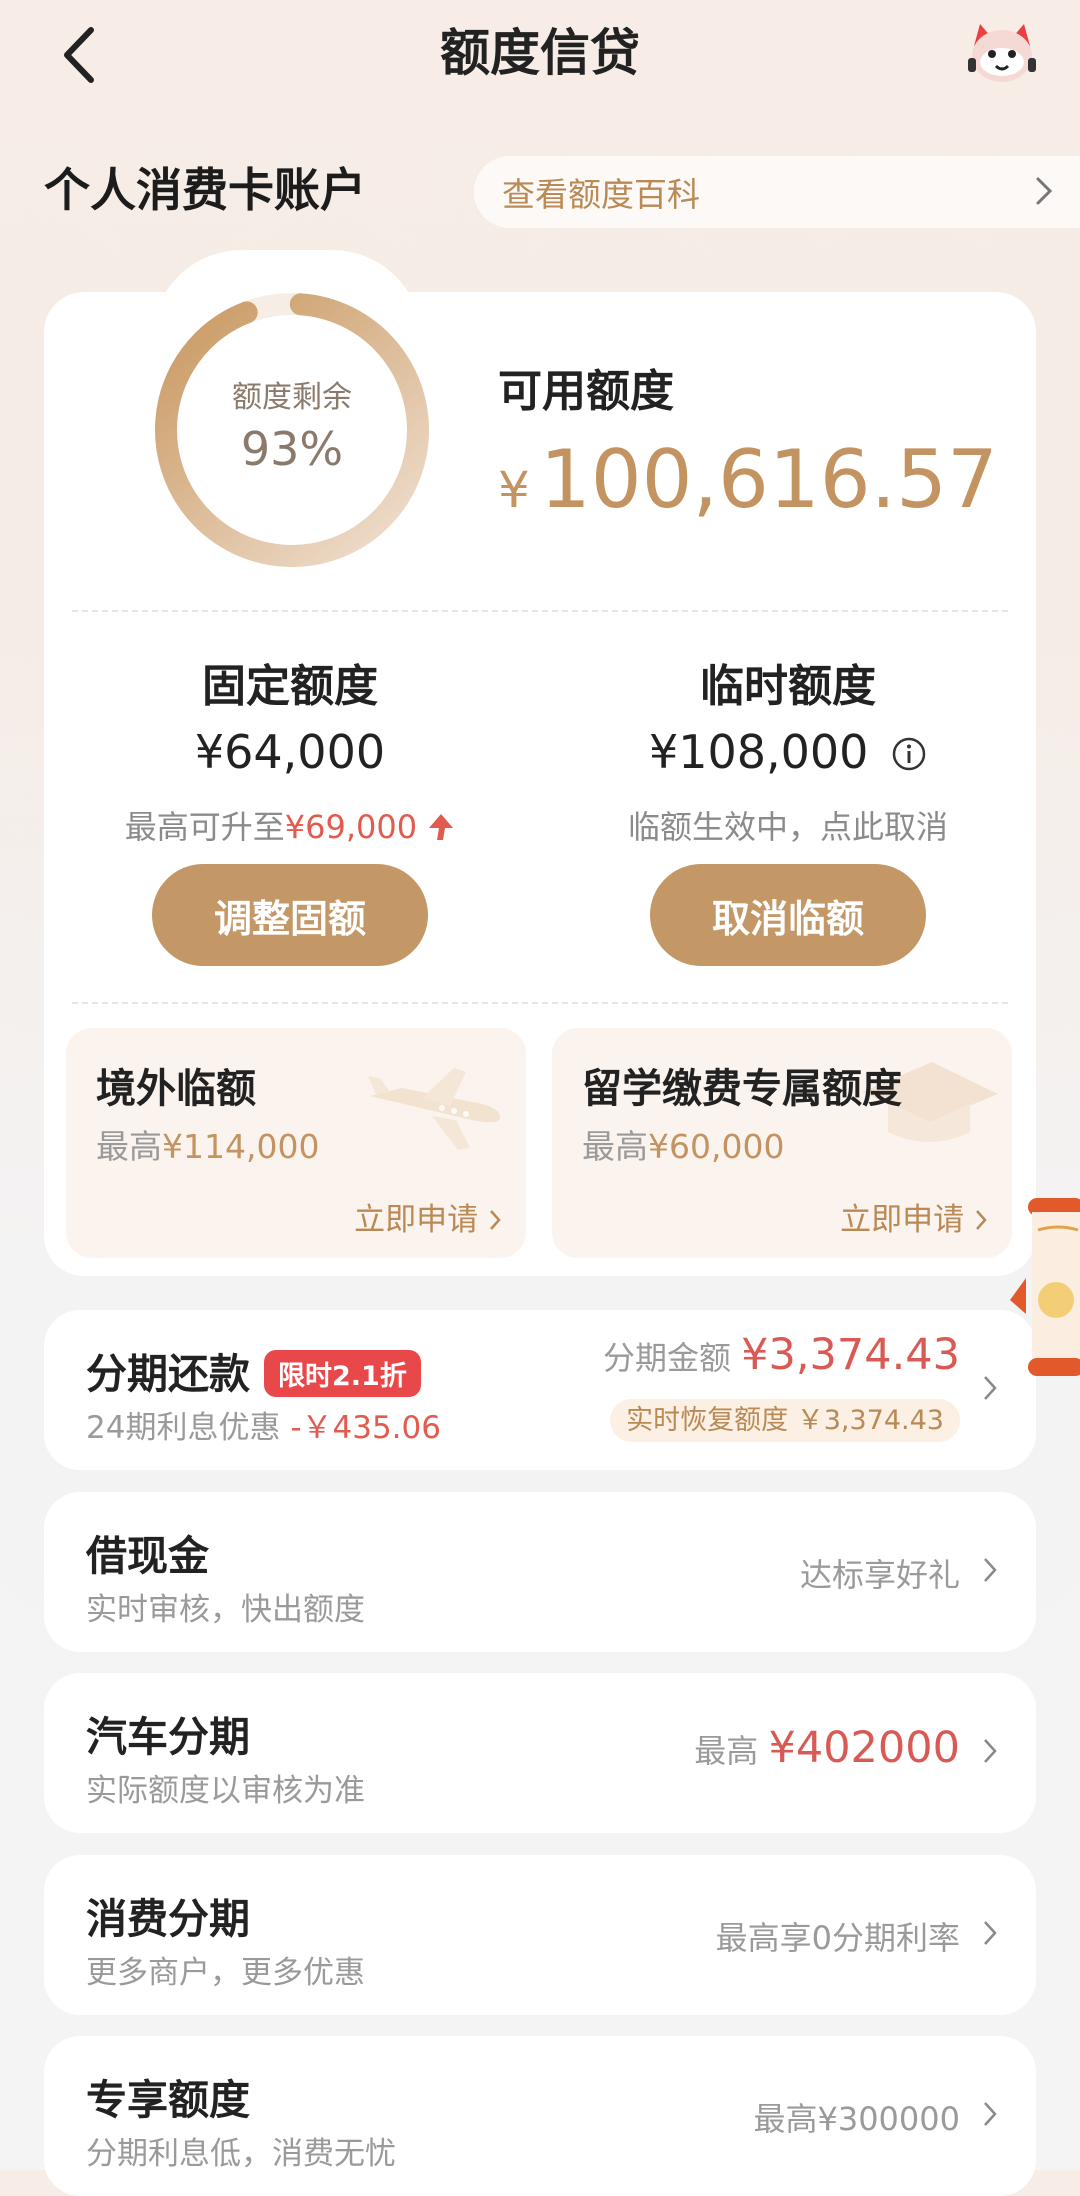  What do you see at coordinates (666, 1358) in the screenshot?
I see `installment-amount-label: 分期金额` at bounding box center [666, 1358].